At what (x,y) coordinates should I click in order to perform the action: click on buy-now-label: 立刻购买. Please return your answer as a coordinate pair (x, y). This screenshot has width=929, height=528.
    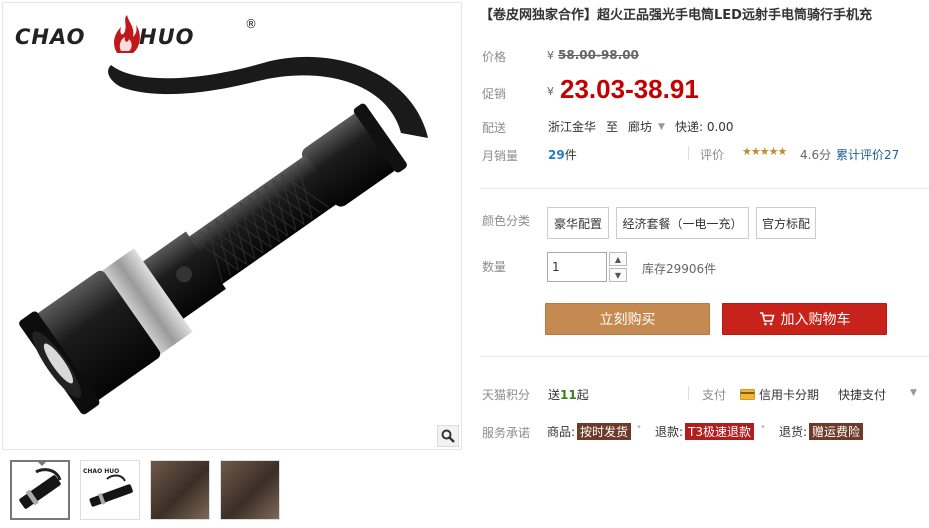
    Looking at the image, I should click on (627, 320).